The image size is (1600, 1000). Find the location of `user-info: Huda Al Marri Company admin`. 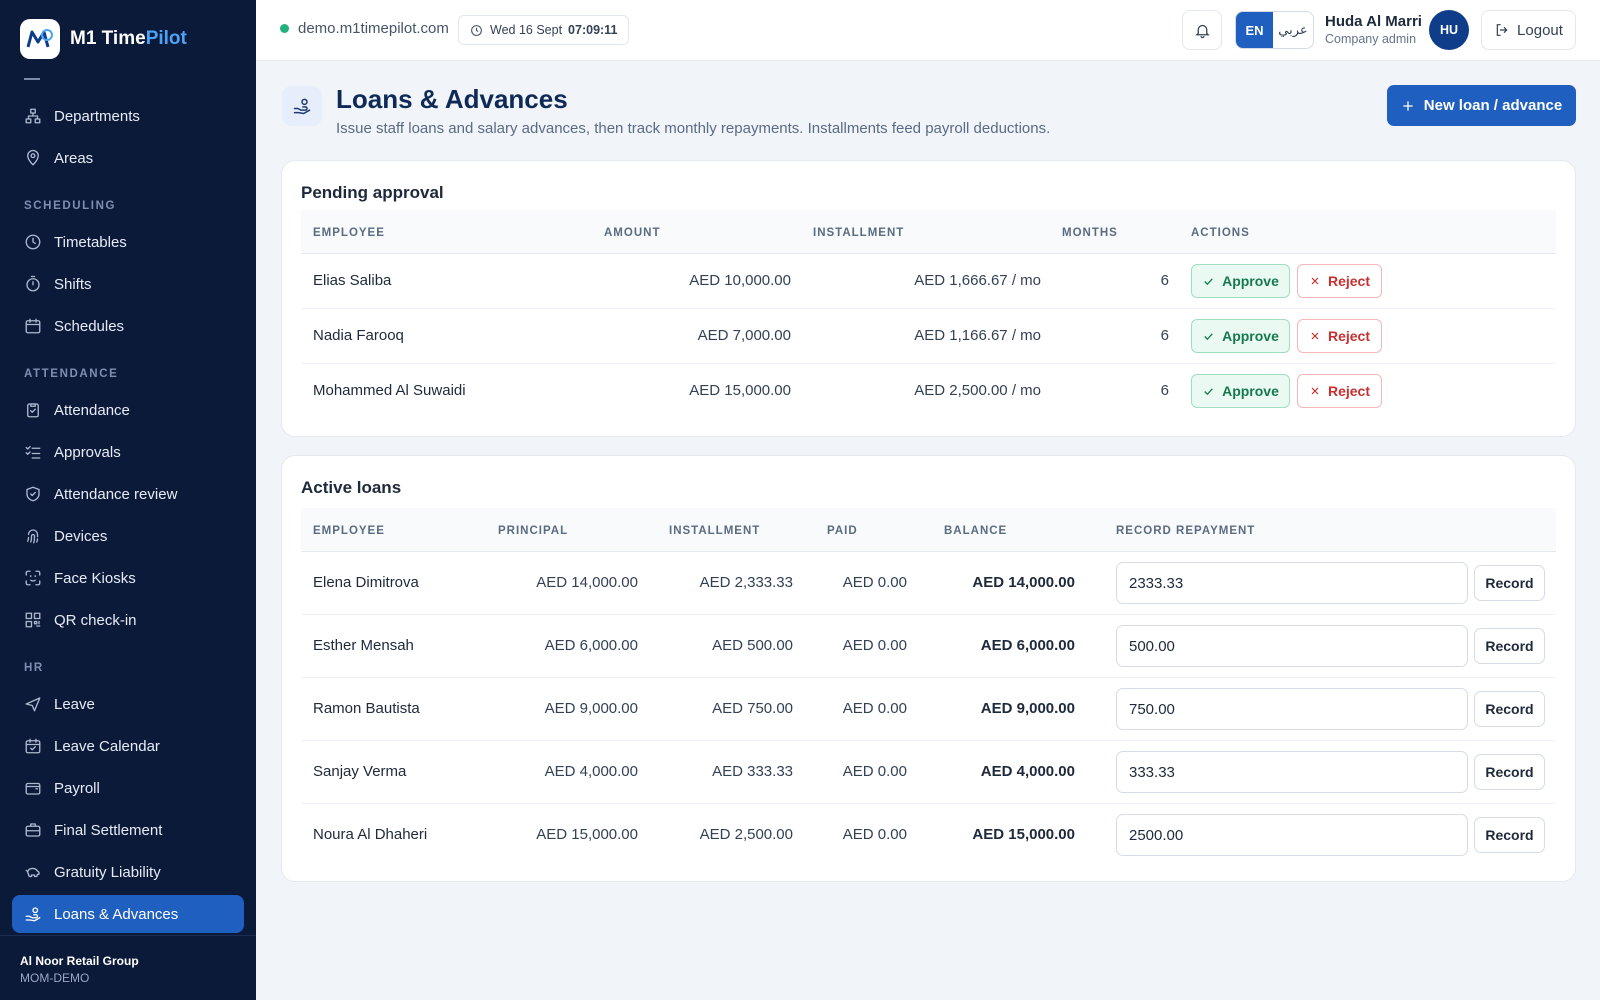

user-info: Huda Al Marri Company admin is located at coordinates (1373, 29).